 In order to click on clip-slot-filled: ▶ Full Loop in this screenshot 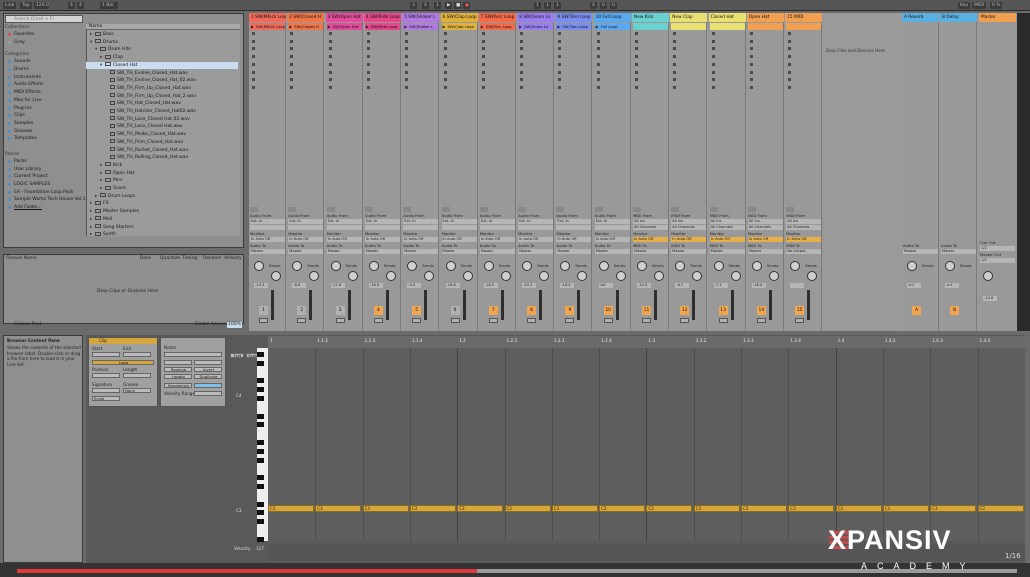, I will do `click(612, 26)`.